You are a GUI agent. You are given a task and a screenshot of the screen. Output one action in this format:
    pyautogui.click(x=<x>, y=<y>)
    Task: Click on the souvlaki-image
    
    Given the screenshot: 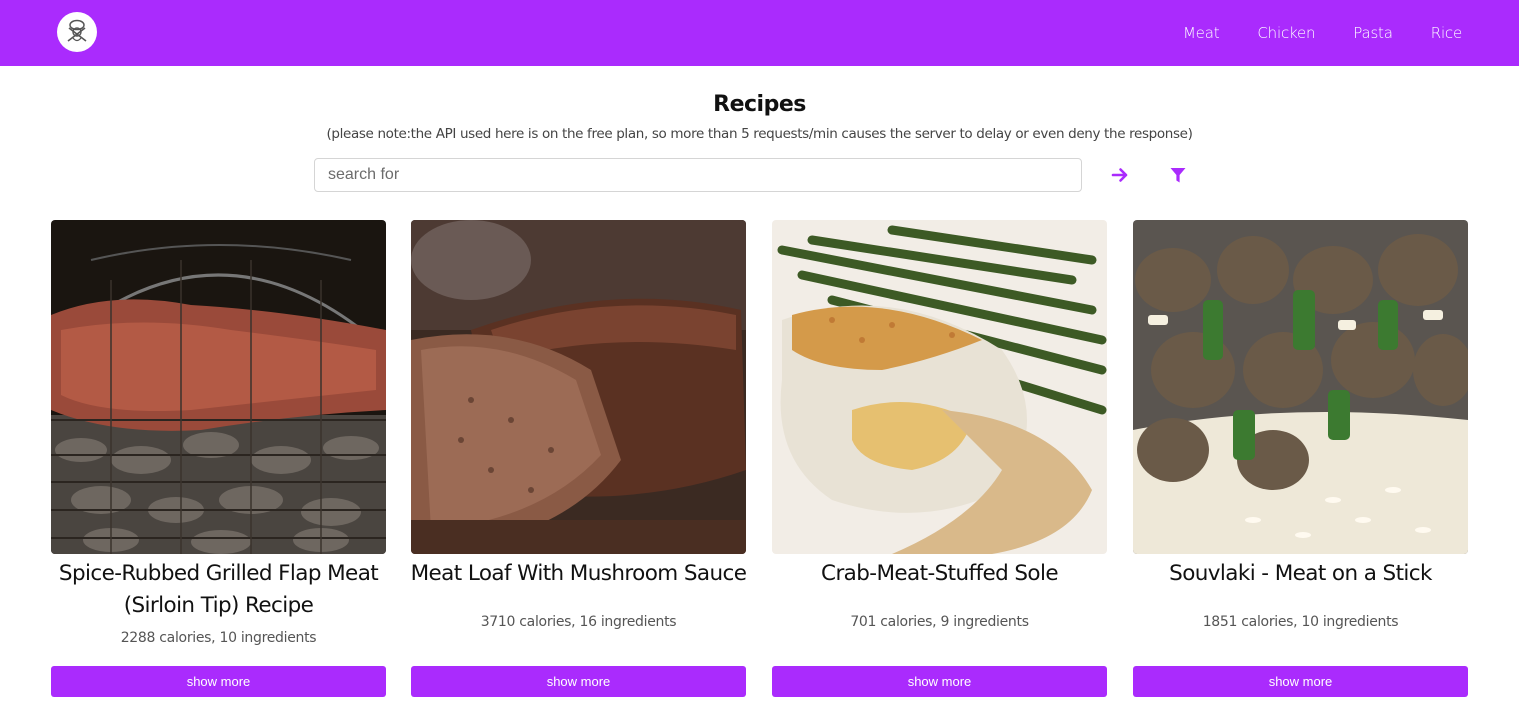 What is the action you would take?
    pyautogui.click(x=1300, y=387)
    